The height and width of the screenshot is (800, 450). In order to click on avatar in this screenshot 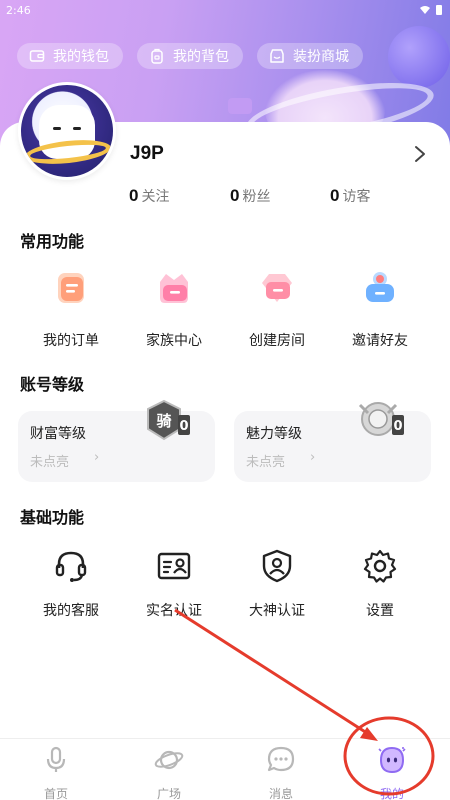, I will do `click(67, 131)`.